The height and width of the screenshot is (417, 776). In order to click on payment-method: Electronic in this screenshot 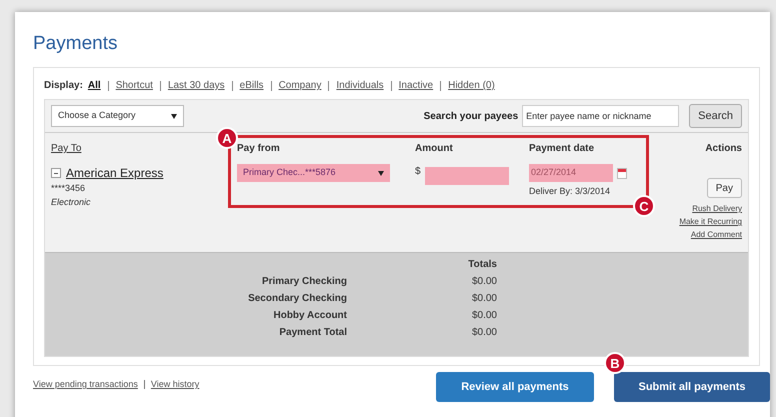, I will do `click(71, 202)`.